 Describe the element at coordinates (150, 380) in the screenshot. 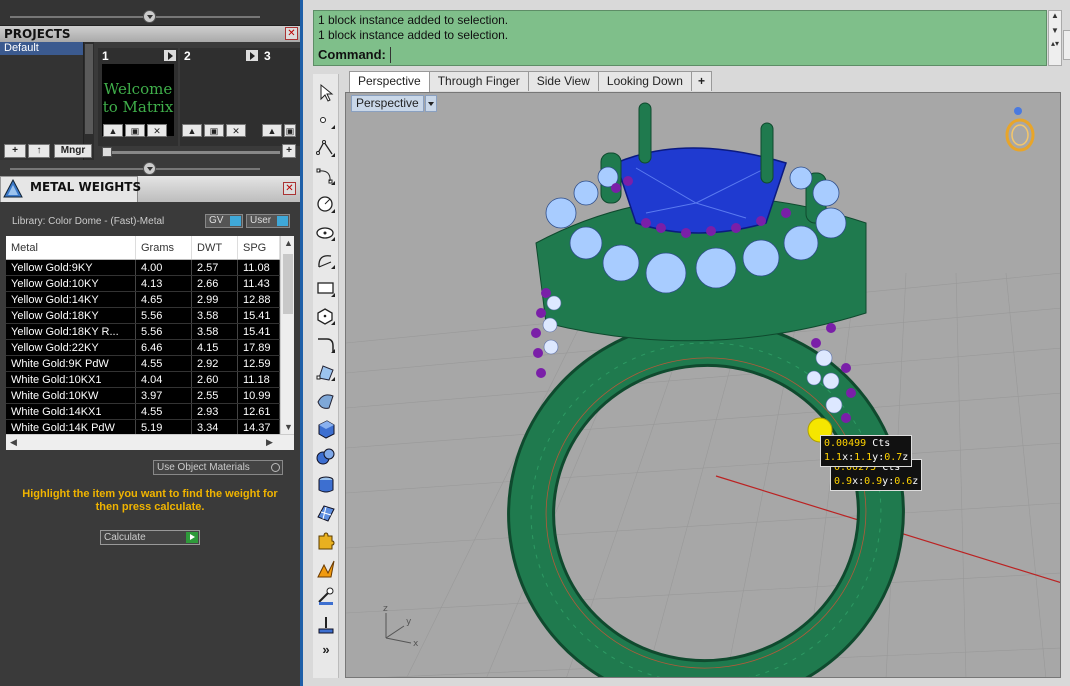

I see `table-row: White Gold:10KX1 4.04 2.60 11.18` at that location.